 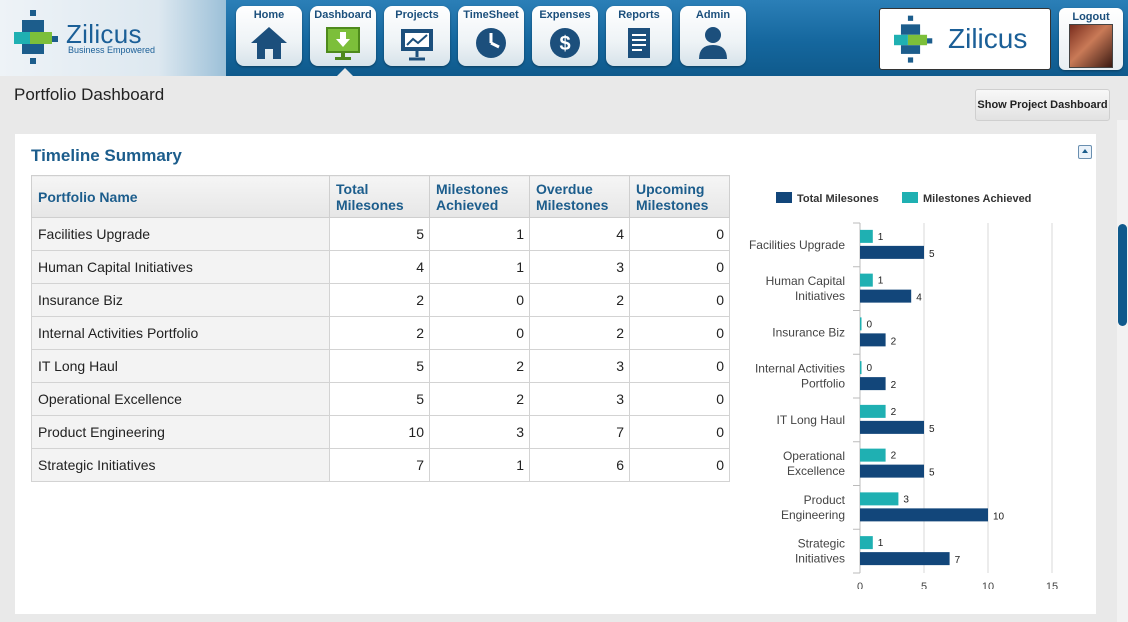 I want to click on cell-value: 5, so click(x=379, y=399).